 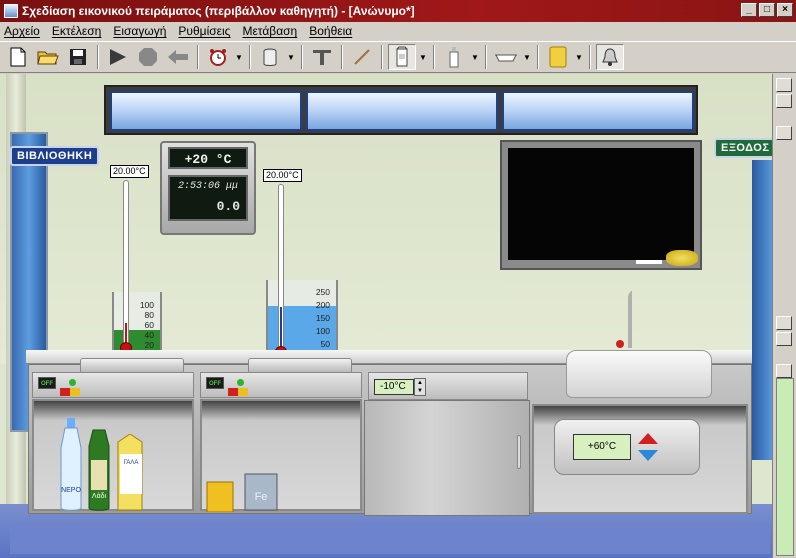 I want to click on display-panel: 2:53:06 μμ 0.0, so click(x=208, y=198).